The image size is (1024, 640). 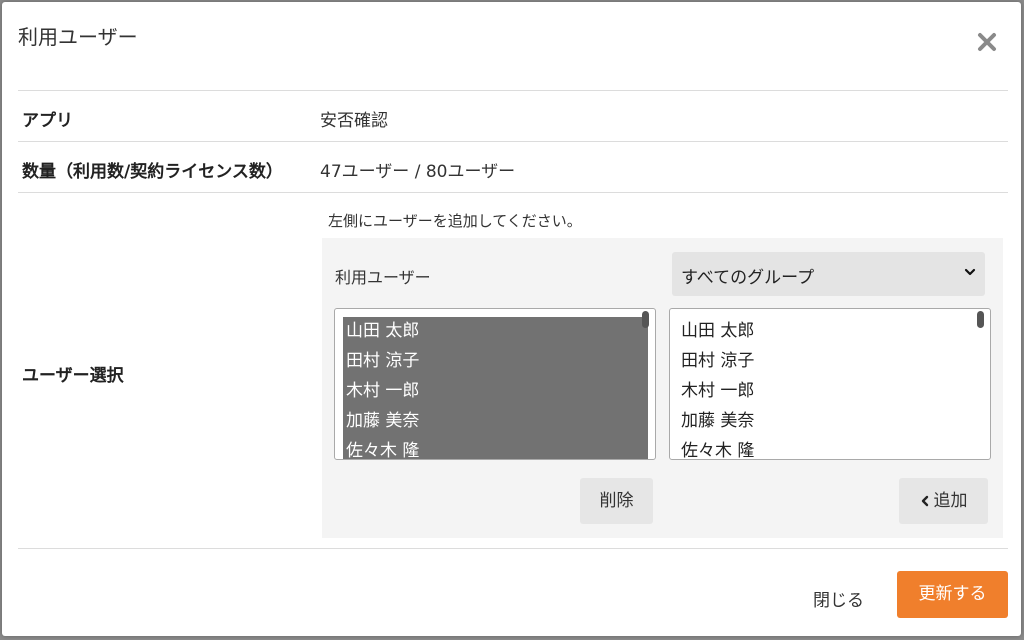 What do you see at coordinates (970, 272) in the screenshot?
I see `chevron-down-icon` at bounding box center [970, 272].